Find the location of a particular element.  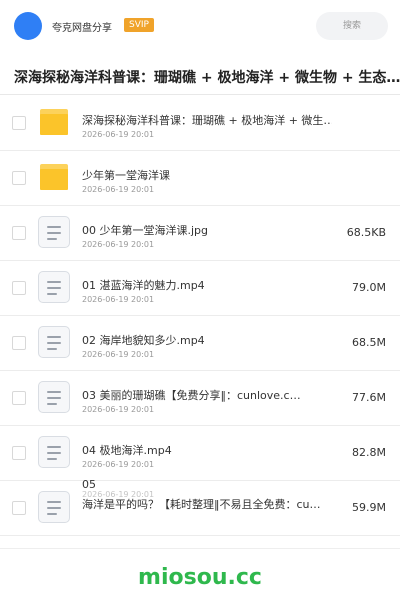

top-bar: 夸克网盘分享 SVIP 搜索 is located at coordinates (200, 26).